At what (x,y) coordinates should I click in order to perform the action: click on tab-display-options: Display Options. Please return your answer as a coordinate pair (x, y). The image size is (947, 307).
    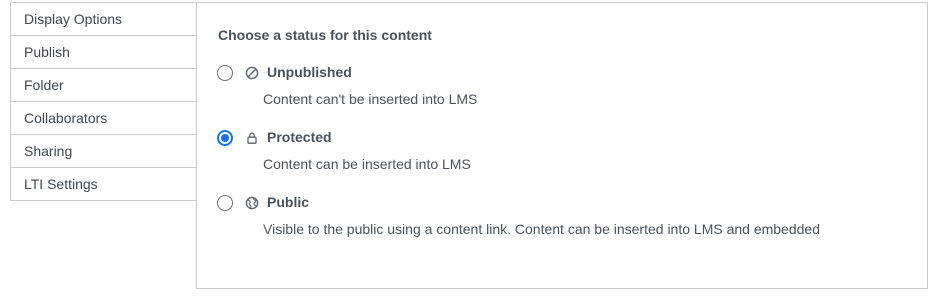
    Looking at the image, I should click on (103, 19).